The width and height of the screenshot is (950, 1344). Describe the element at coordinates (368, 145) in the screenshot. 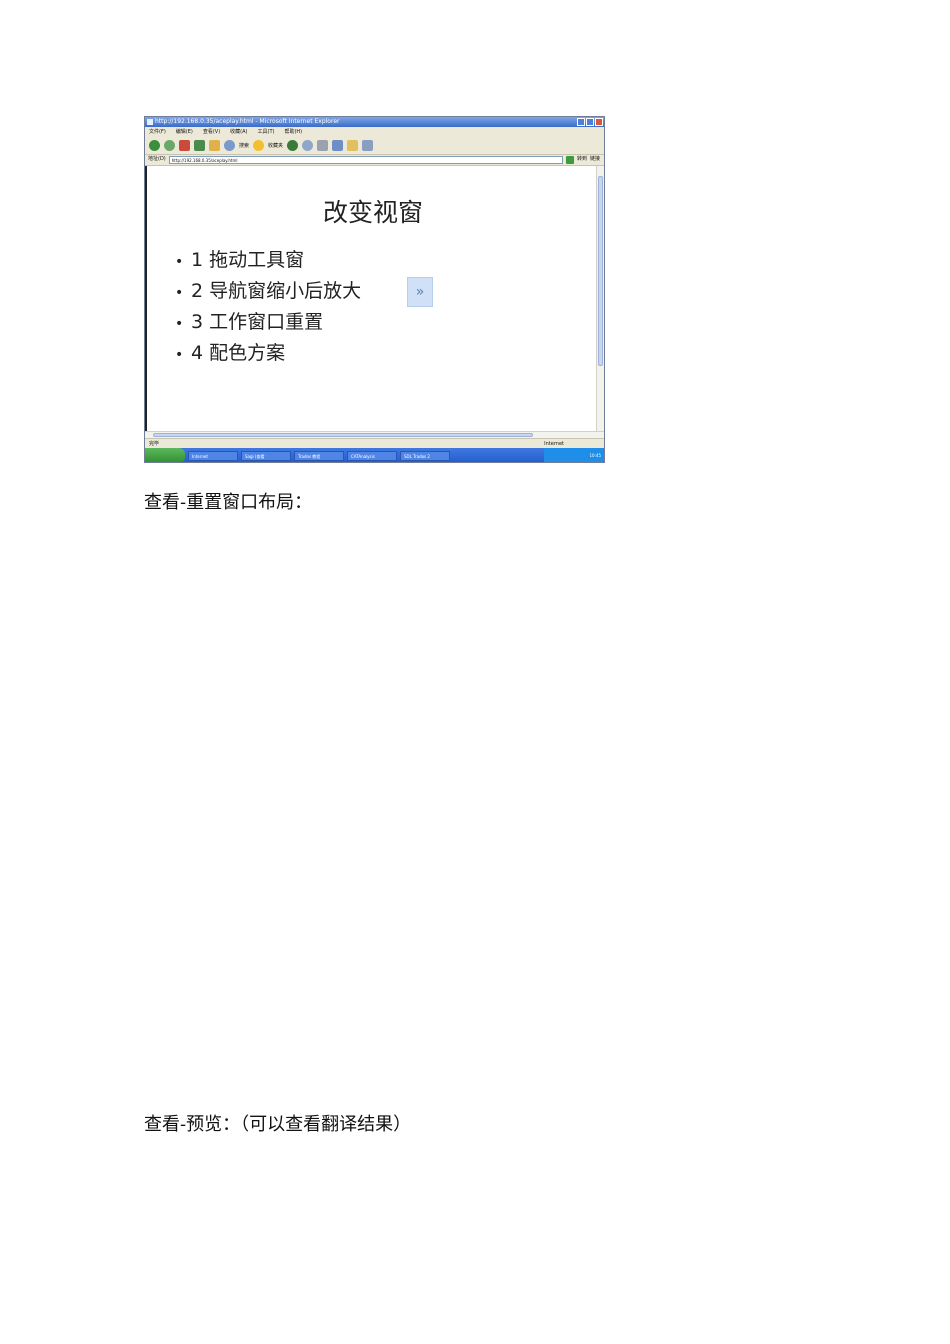

I see `messenger-icon` at that location.